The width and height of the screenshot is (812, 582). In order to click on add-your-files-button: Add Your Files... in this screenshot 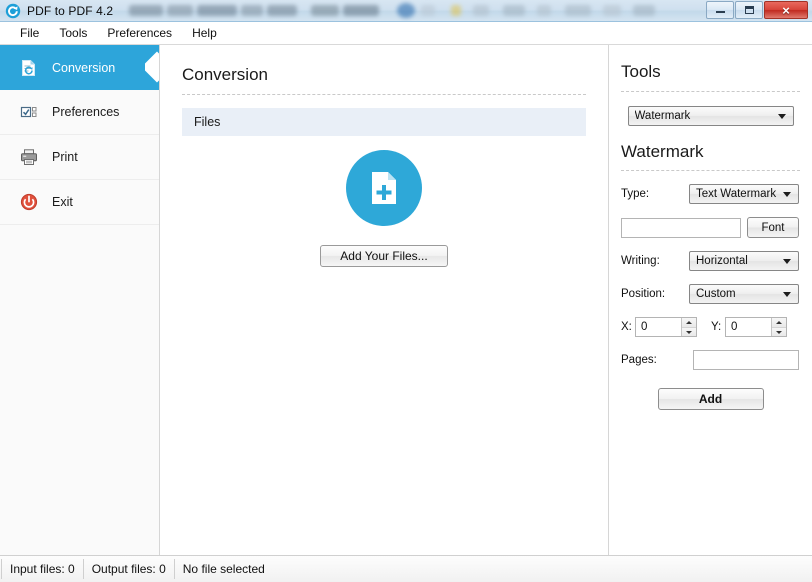, I will do `click(384, 256)`.